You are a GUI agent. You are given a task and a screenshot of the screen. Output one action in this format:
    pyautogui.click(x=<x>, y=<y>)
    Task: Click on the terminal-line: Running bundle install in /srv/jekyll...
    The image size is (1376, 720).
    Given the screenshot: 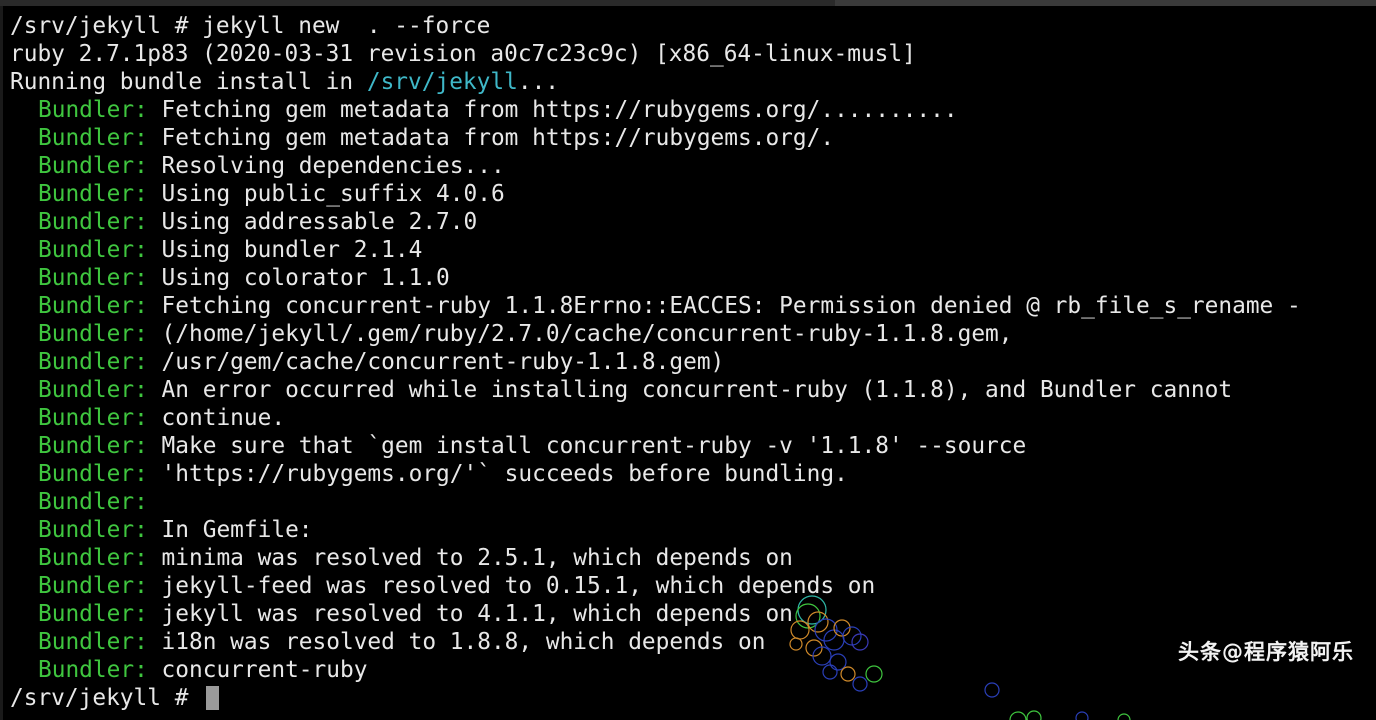 What is the action you would take?
    pyautogui.click(x=693, y=82)
    